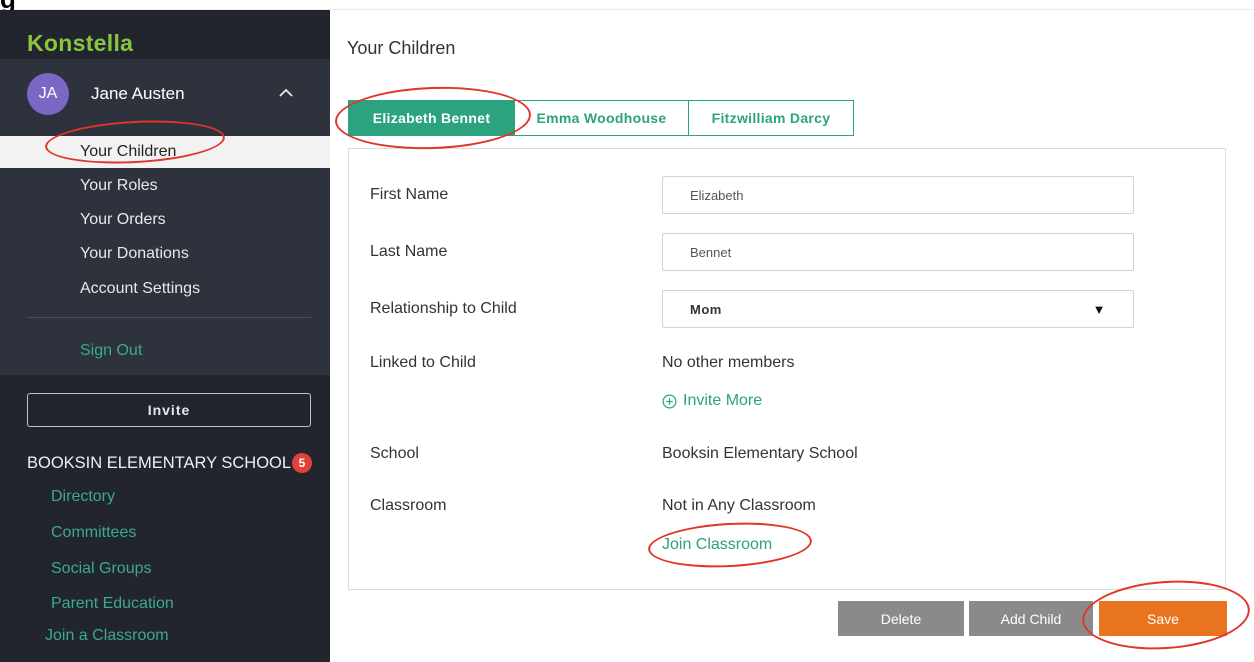 Image resolution: width=1254 pixels, height=662 pixels. What do you see at coordinates (627, 7) in the screenshot?
I see `top-strip: g` at bounding box center [627, 7].